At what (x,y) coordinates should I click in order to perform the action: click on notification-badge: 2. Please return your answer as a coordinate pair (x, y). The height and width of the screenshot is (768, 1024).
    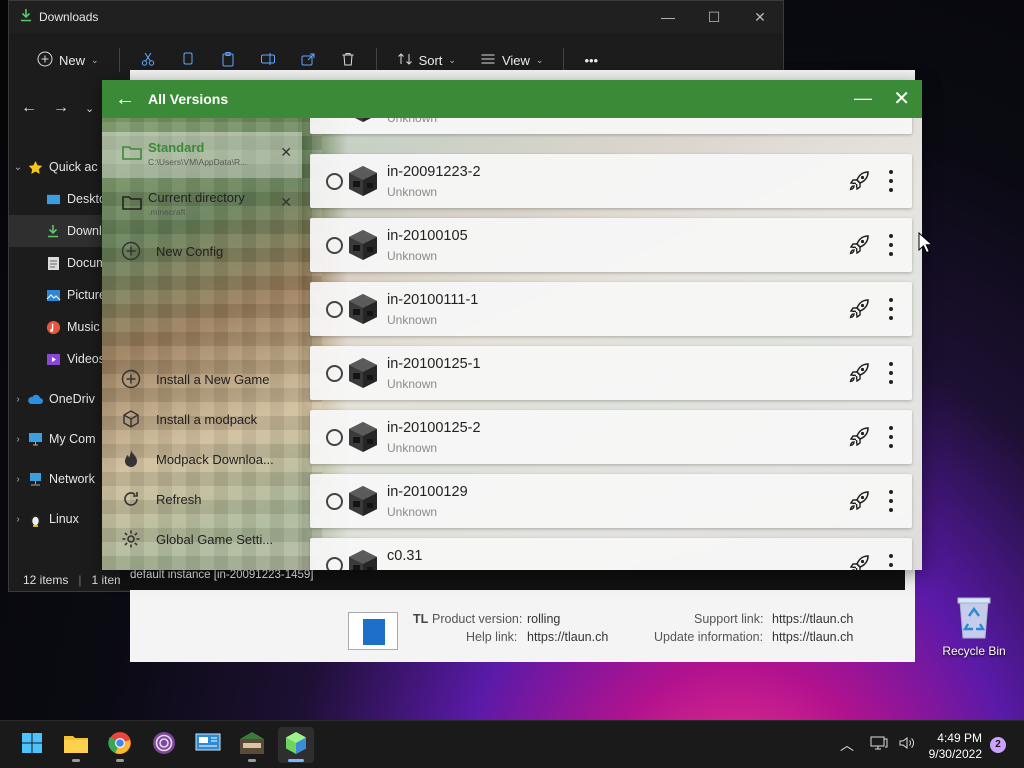
    Looking at the image, I should click on (998, 745).